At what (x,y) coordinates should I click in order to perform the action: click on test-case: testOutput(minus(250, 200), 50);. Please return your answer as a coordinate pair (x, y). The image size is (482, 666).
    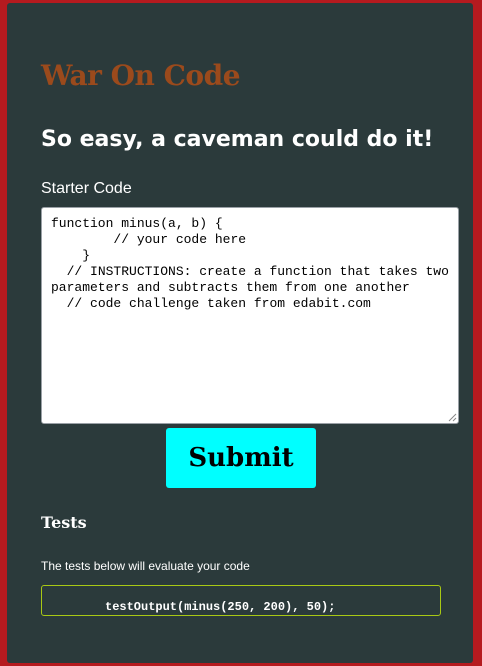
    Looking at the image, I should click on (241, 600).